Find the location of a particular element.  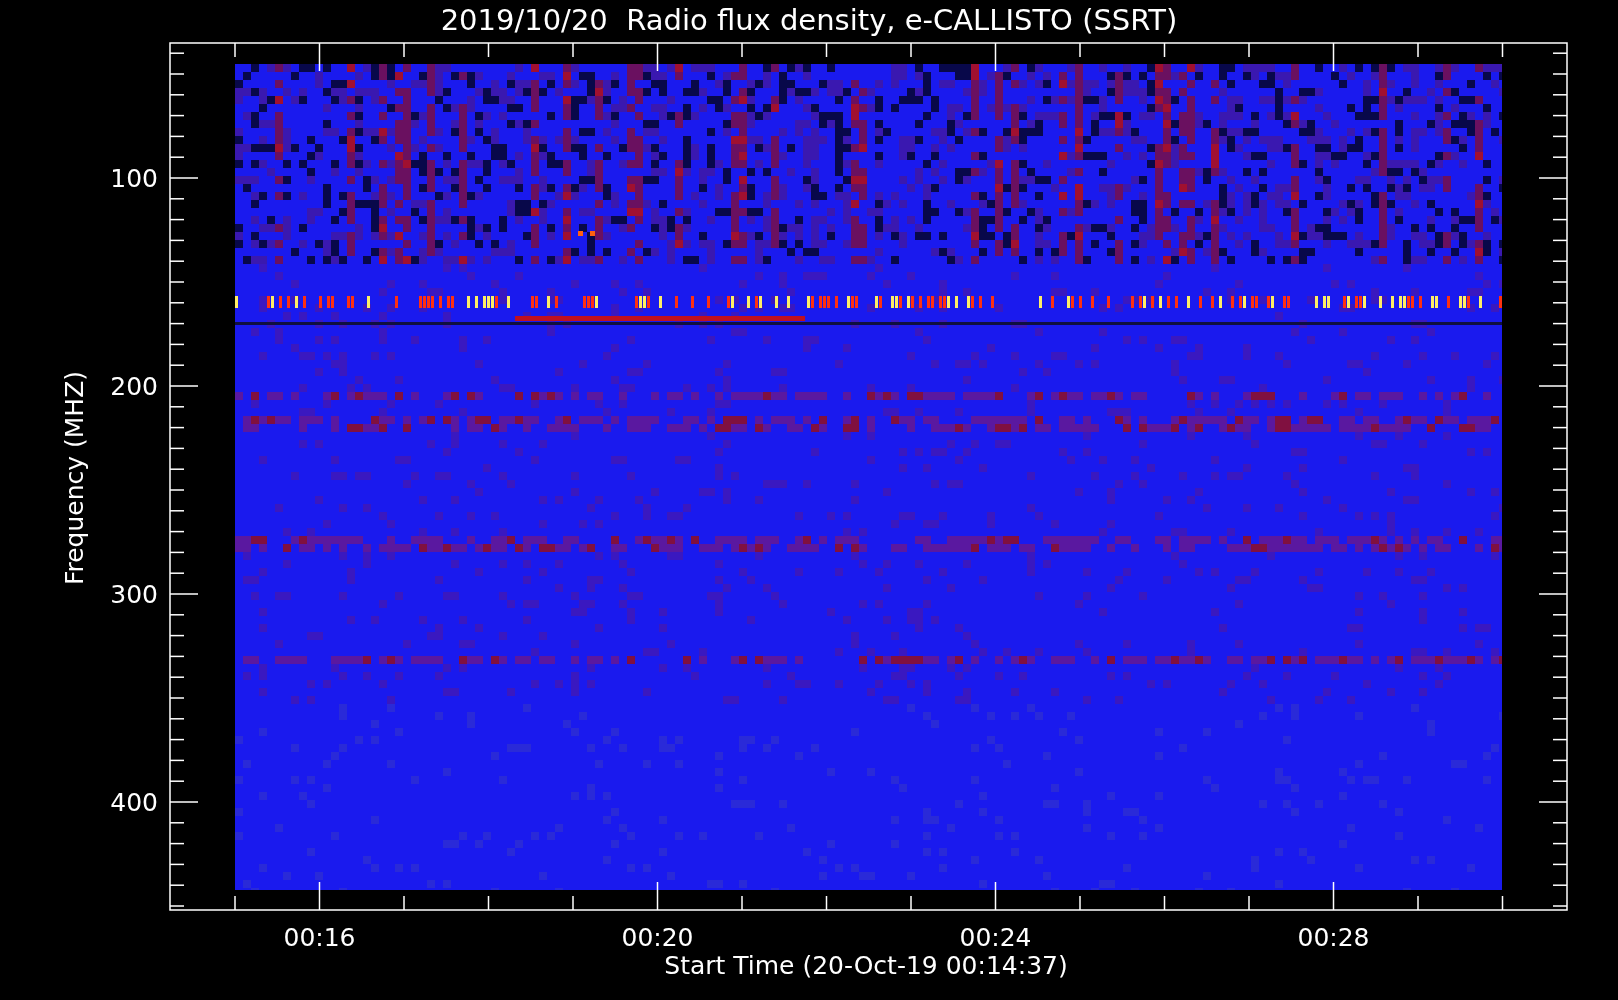

y-tick-label: 100 is located at coordinates (134, 178).